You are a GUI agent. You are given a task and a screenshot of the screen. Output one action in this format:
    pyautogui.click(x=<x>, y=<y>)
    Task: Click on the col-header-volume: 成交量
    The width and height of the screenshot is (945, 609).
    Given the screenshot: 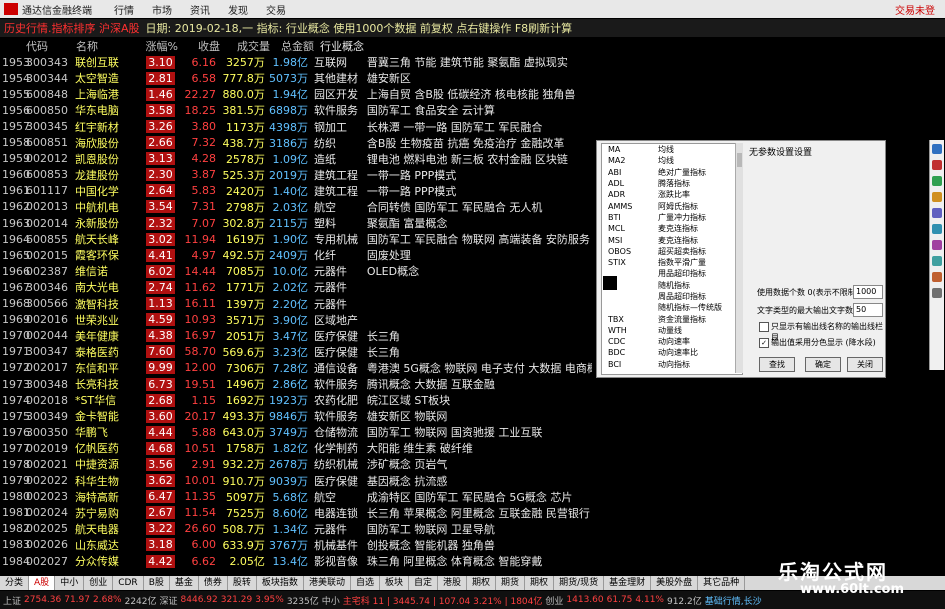 What is the action you would take?
    pyautogui.click(x=245, y=46)
    